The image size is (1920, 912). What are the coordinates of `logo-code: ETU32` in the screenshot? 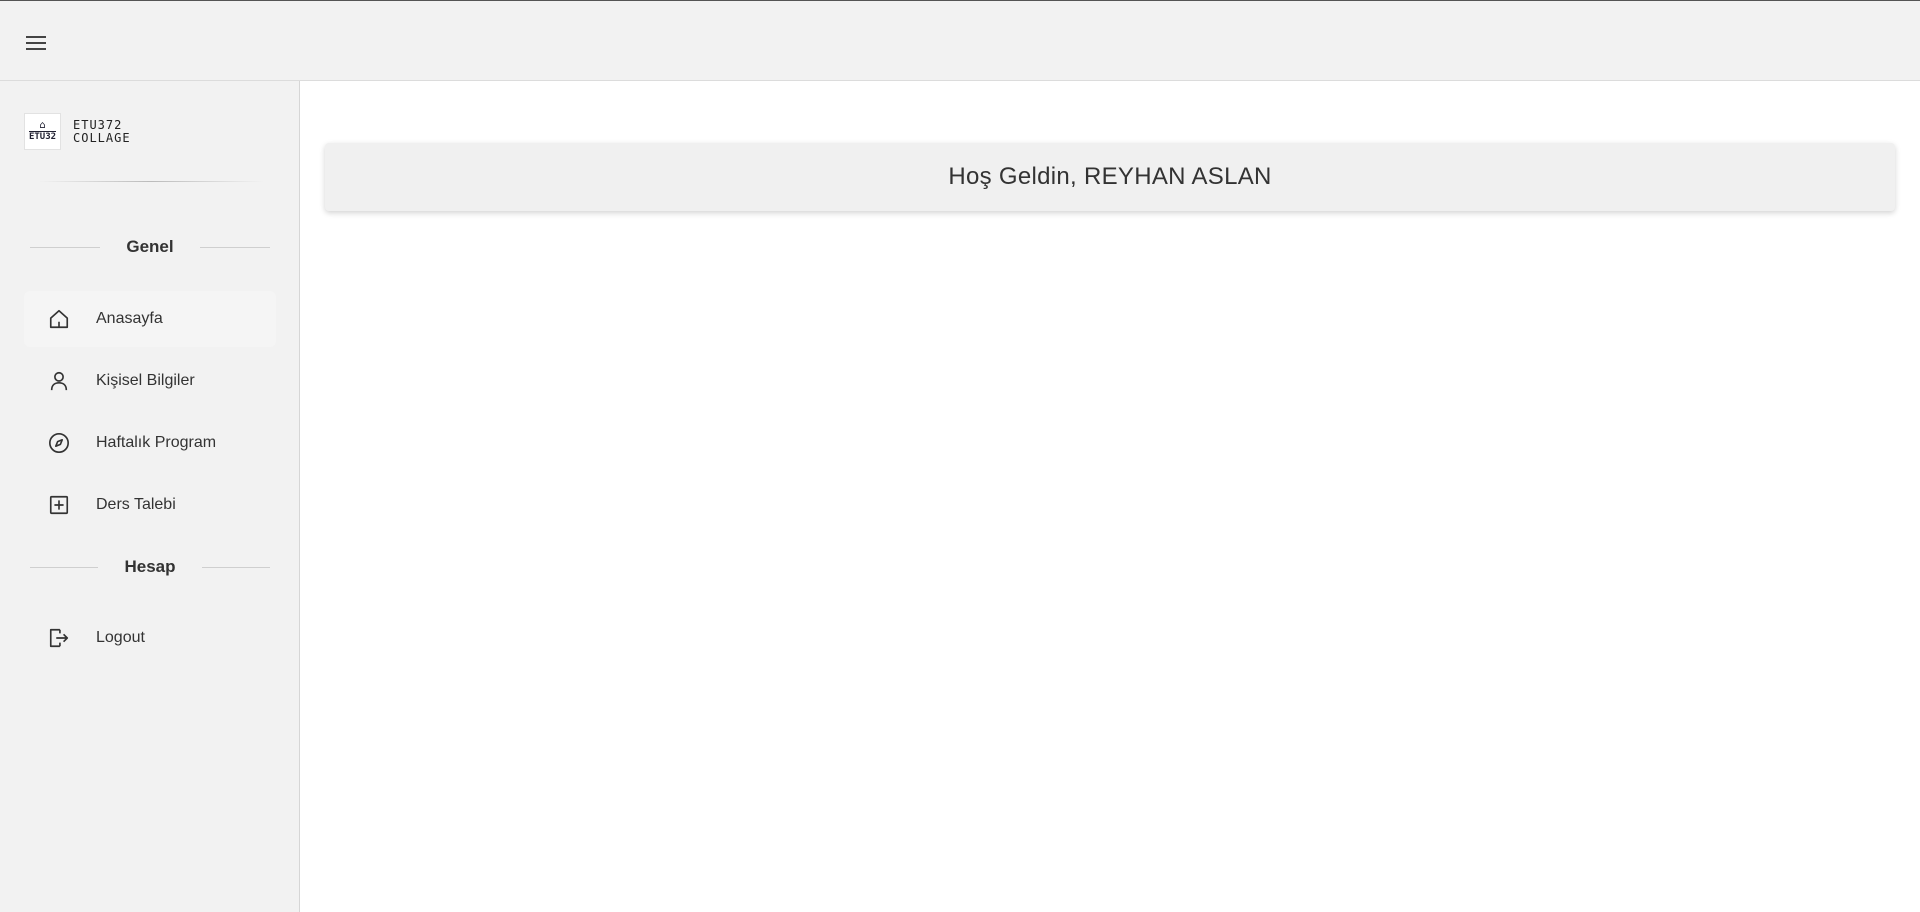 It's located at (42, 136).